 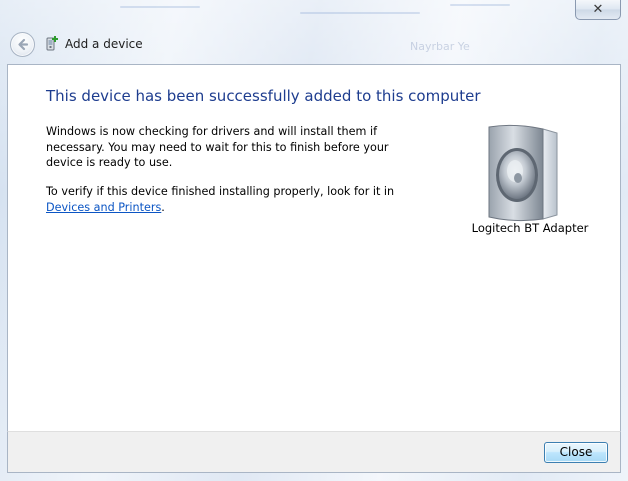 What do you see at coordinates (440, 46) in the screenshot?
I see `background-blur-text: Nayrbar Ye` at bounding box center [440, 46].